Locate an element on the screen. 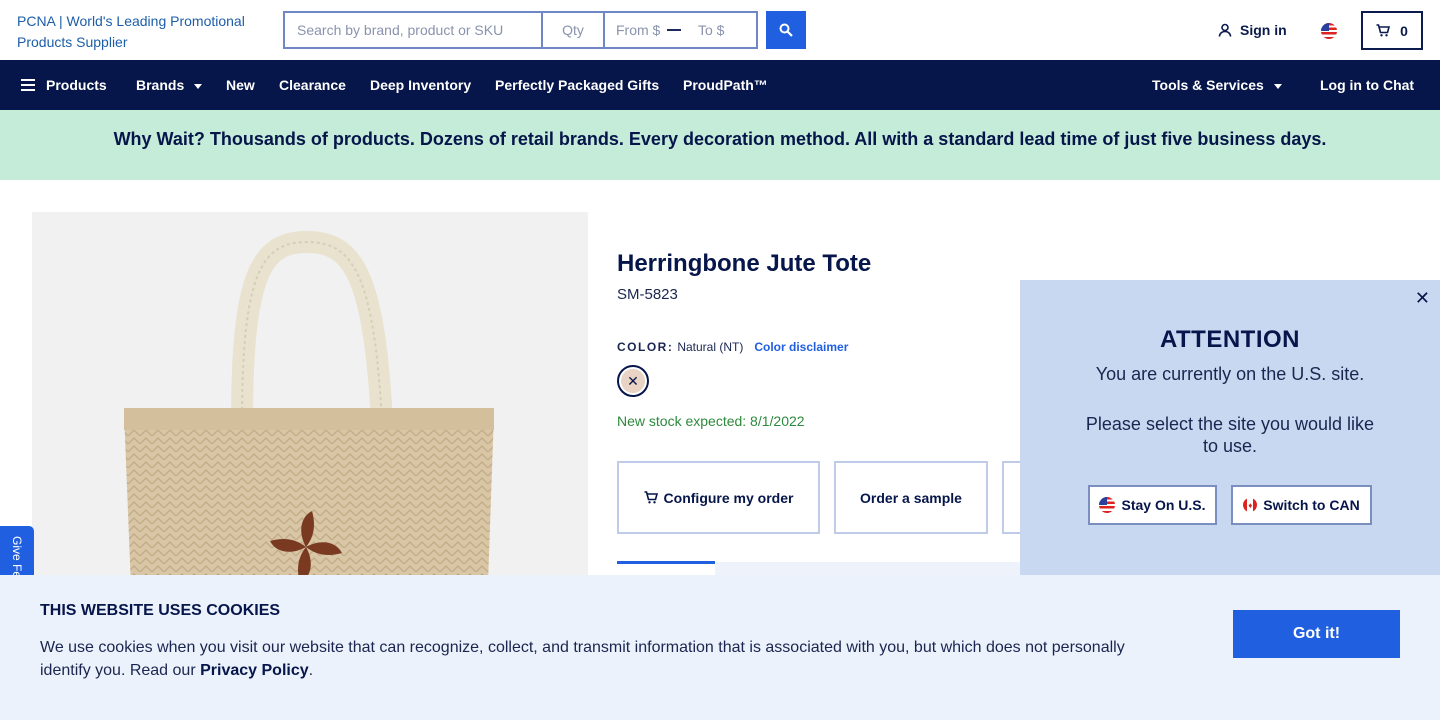 The height and width of the screenshot is (720, 1440). stay-on-us-label: Stay On U.S. is located at coordinates (1163, 505).